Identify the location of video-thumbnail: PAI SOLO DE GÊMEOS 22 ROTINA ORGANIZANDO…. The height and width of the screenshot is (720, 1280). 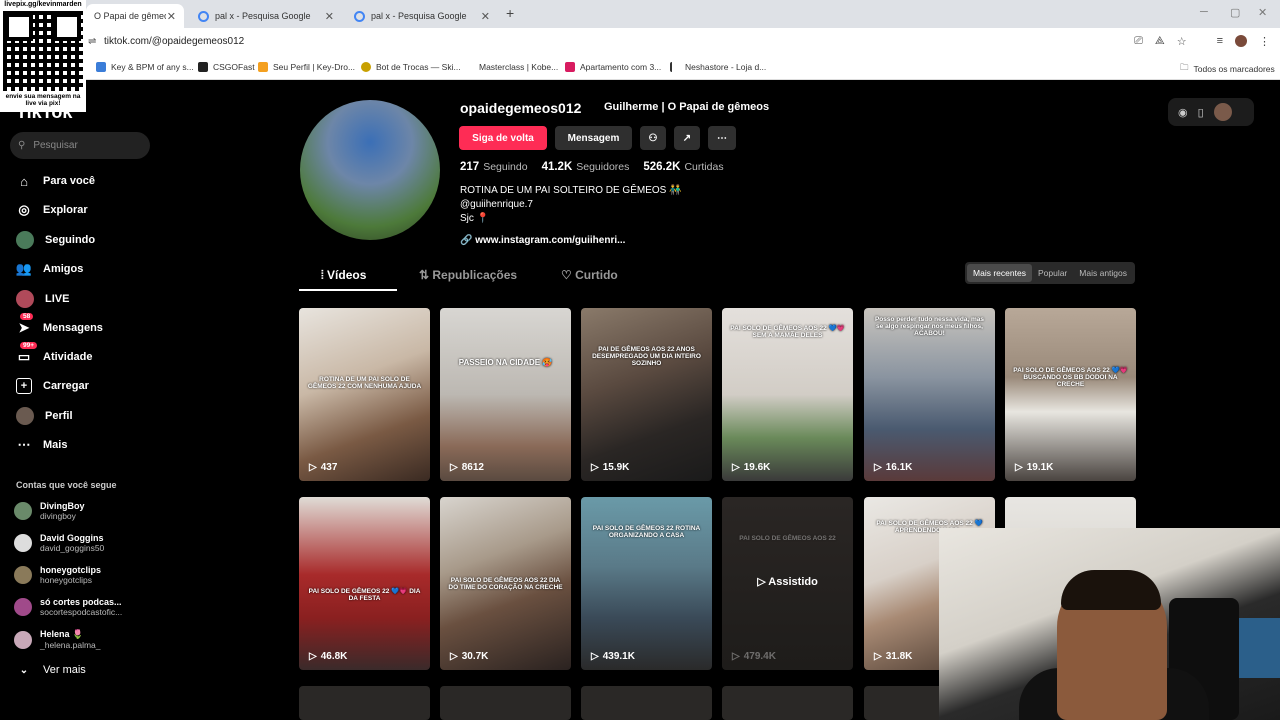
(646, 583).